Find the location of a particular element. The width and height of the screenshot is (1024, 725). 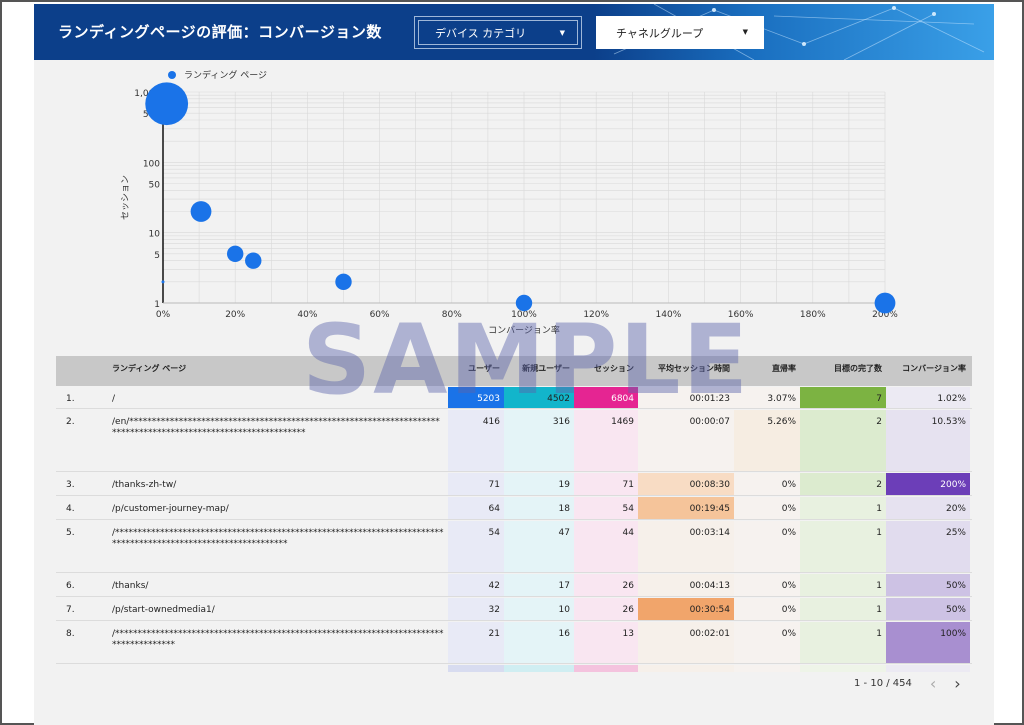

row-index: 6. is located at coordinates (70, 586).